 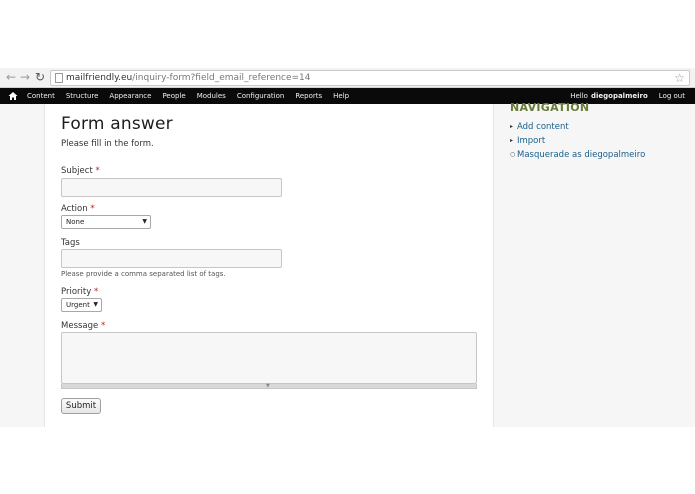 I want to click on priority-select: Urgent ▼, so click(x=81, y=305).